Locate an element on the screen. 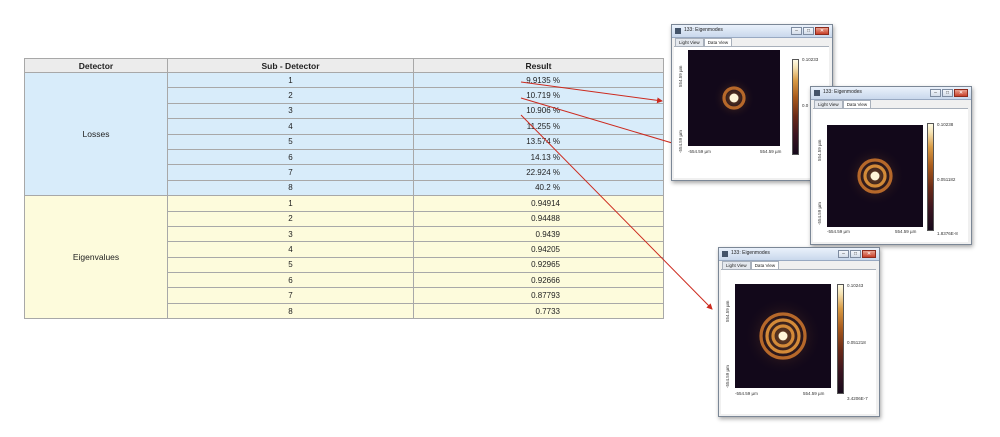 The image size is (1000, 437). colorbar-min-label: 1.8376E-8 is located at coordinates (947, 233).